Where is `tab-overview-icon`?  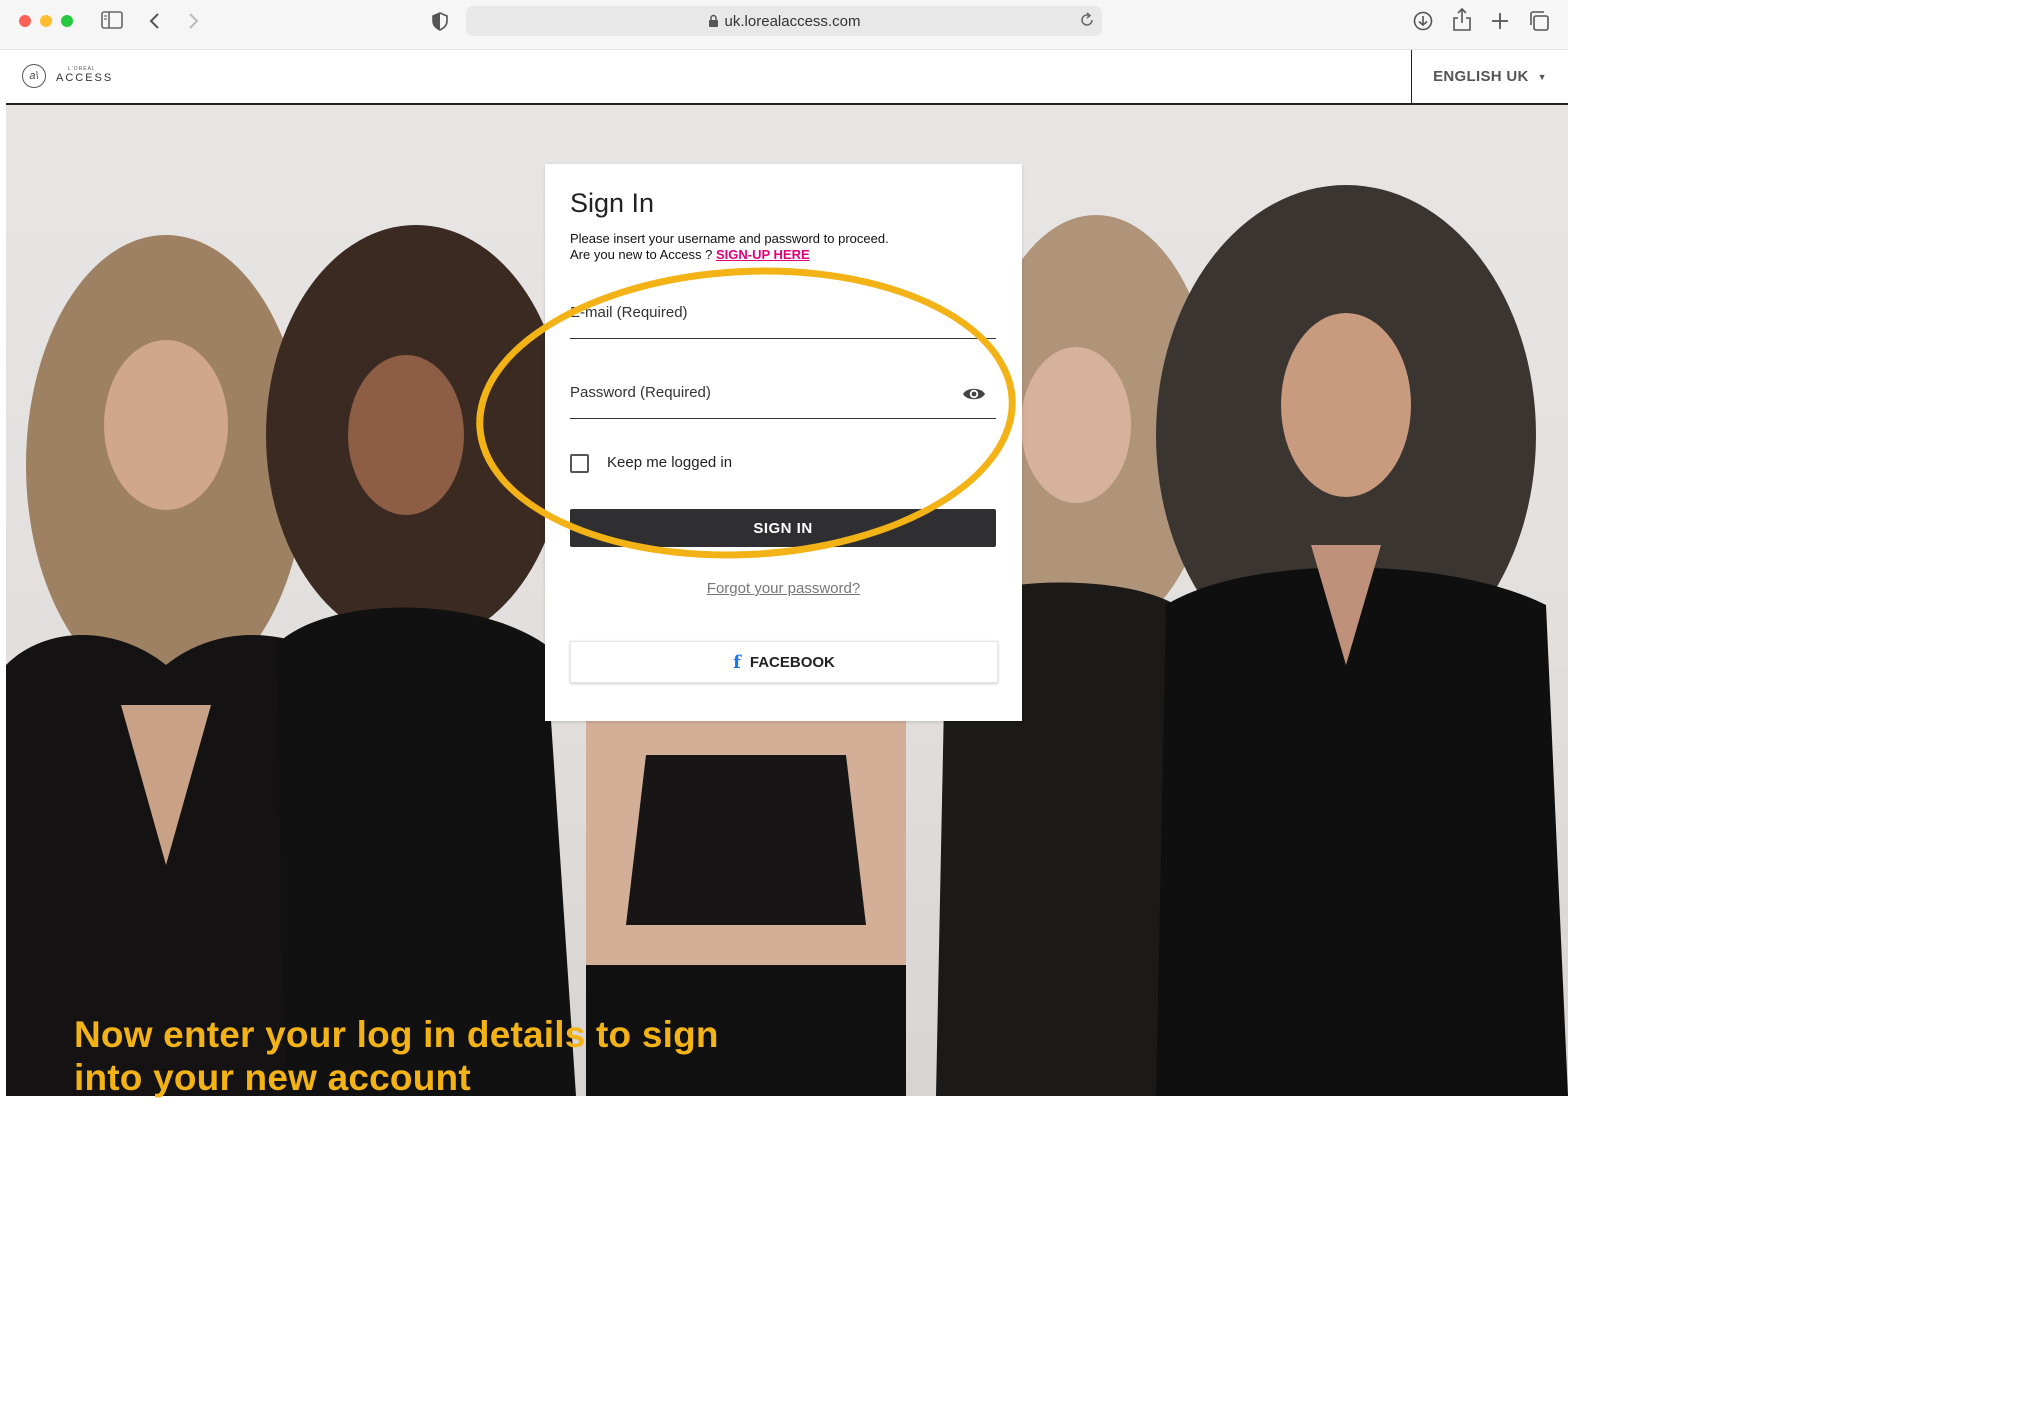
tab-overview-icon is located at coordinates (1539, 21).